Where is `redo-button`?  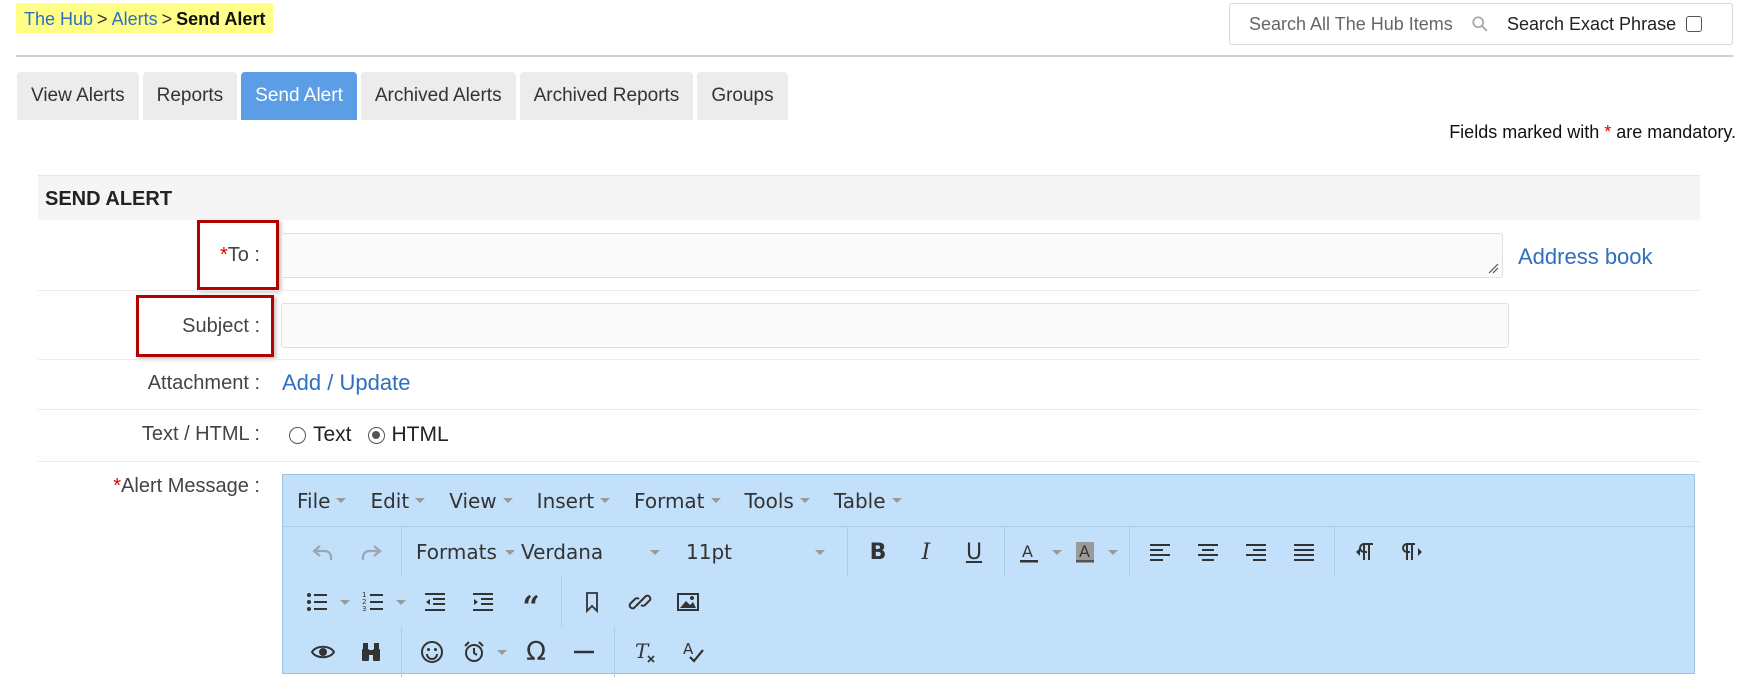
redo-button is located at coordinates (371, 552).